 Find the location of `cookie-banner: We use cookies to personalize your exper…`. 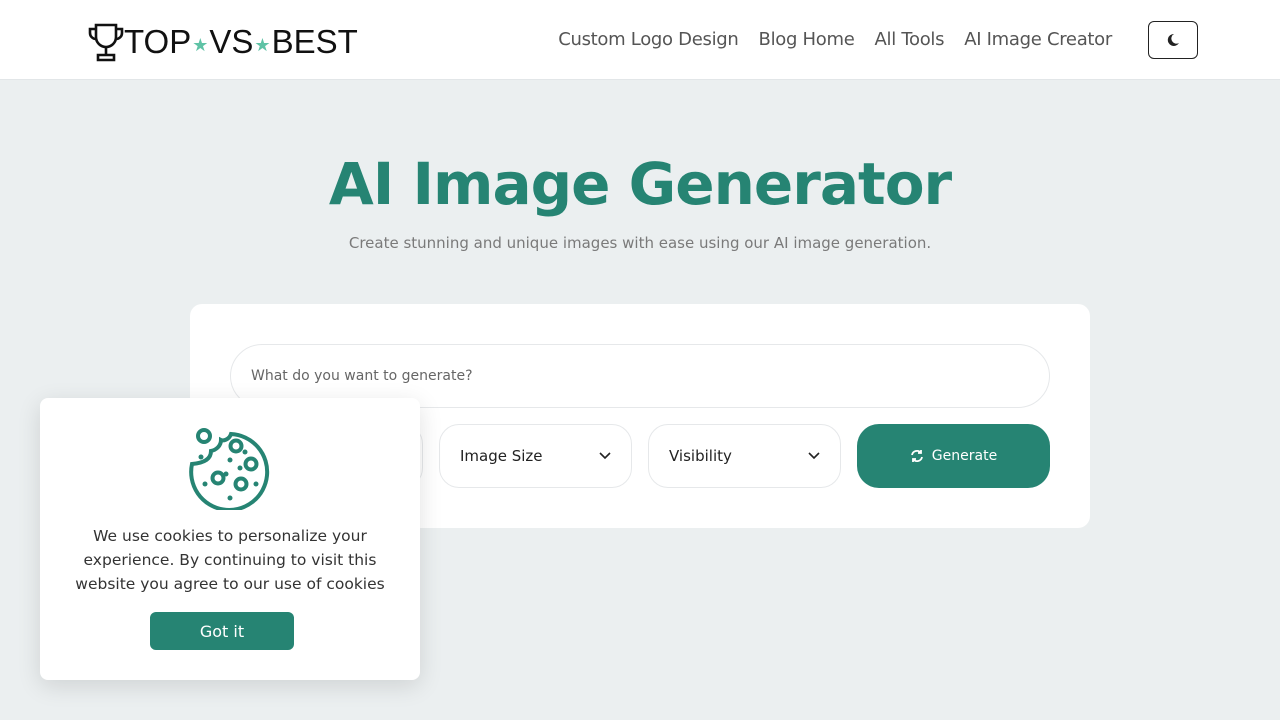

cookie-banner: We use cookies to personalize your exper… is located at coordinates (230, 539).